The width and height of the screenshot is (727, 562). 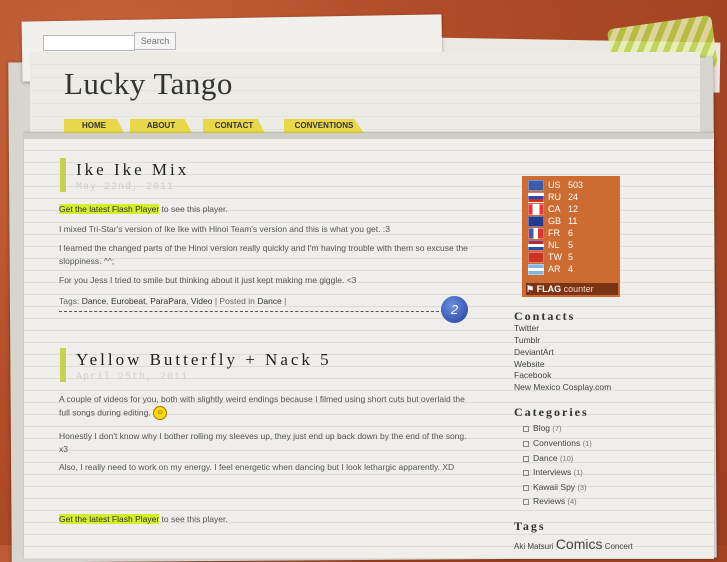 I want to click on gb-flag-icon, so click(x=536, y=222).